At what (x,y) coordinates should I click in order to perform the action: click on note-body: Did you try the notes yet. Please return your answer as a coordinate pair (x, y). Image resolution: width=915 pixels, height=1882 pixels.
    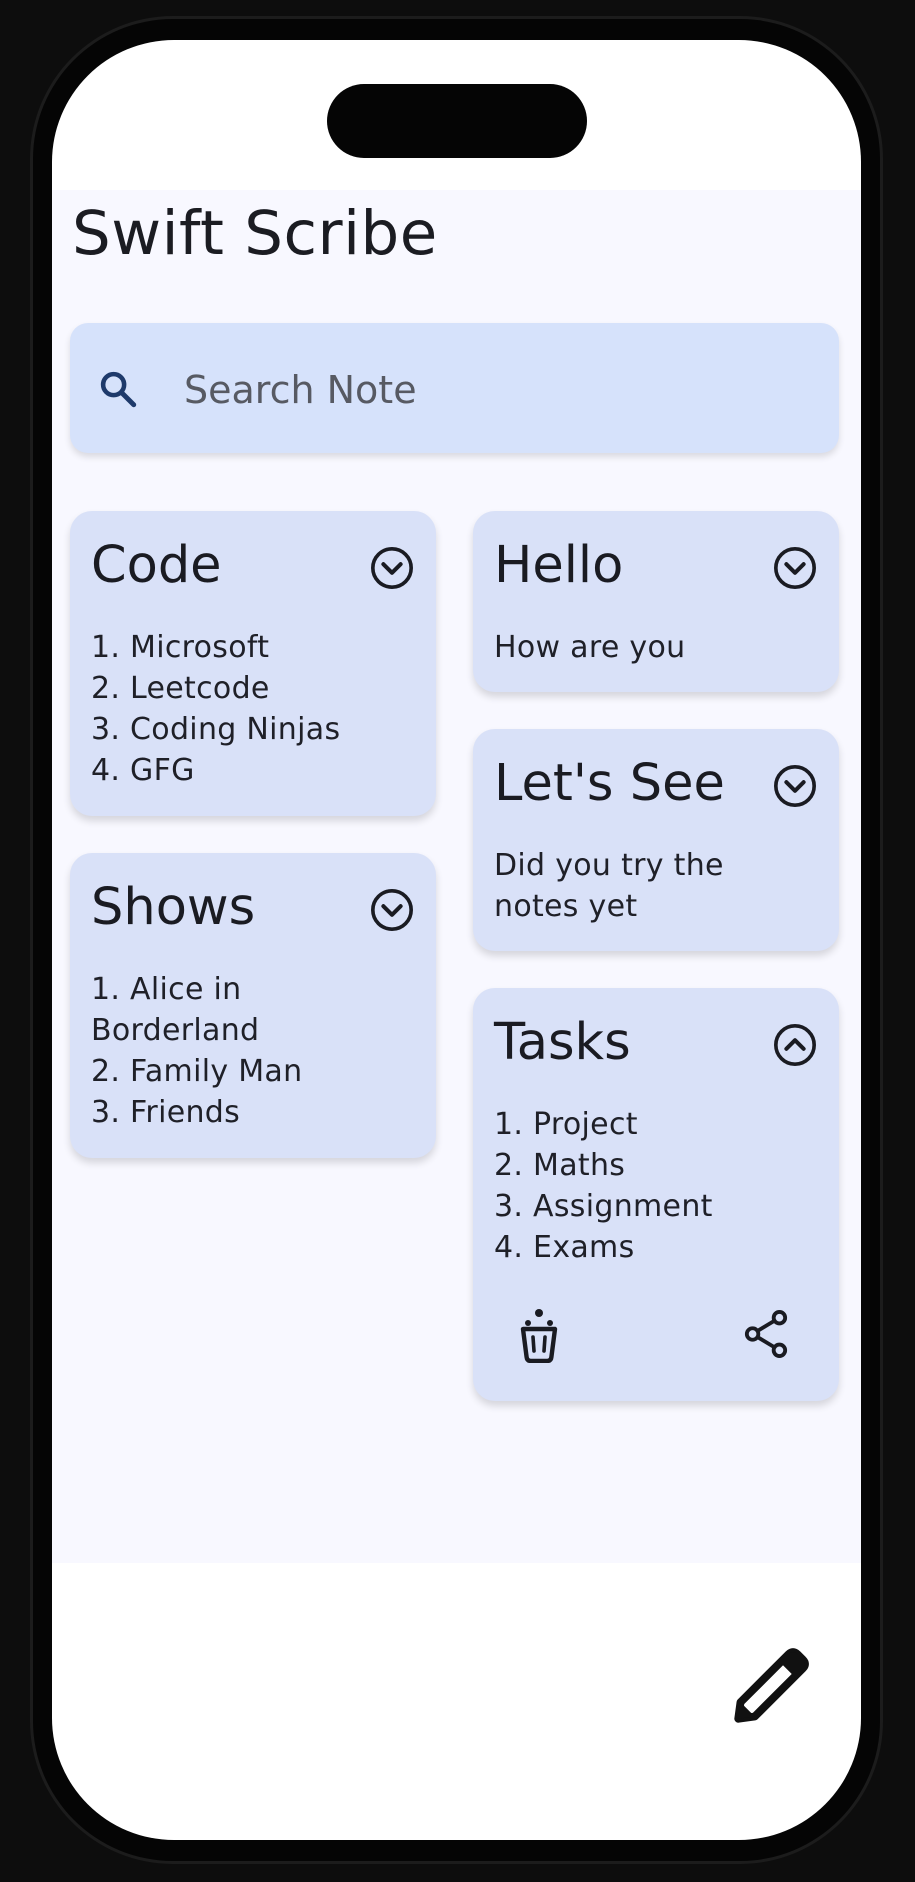
    Looking at the image, I should click on (609, 886).